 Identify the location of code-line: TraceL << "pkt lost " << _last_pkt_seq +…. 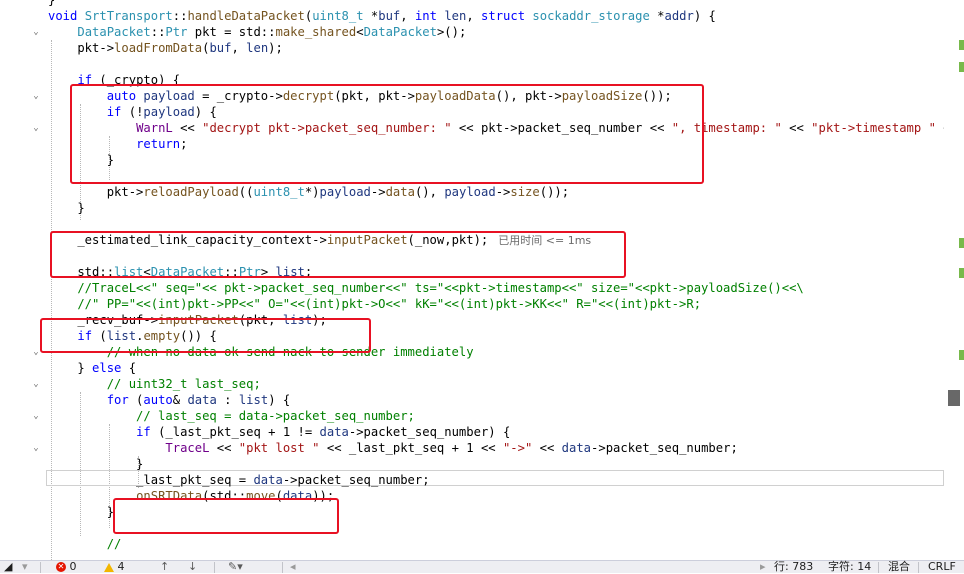
(393, 448).